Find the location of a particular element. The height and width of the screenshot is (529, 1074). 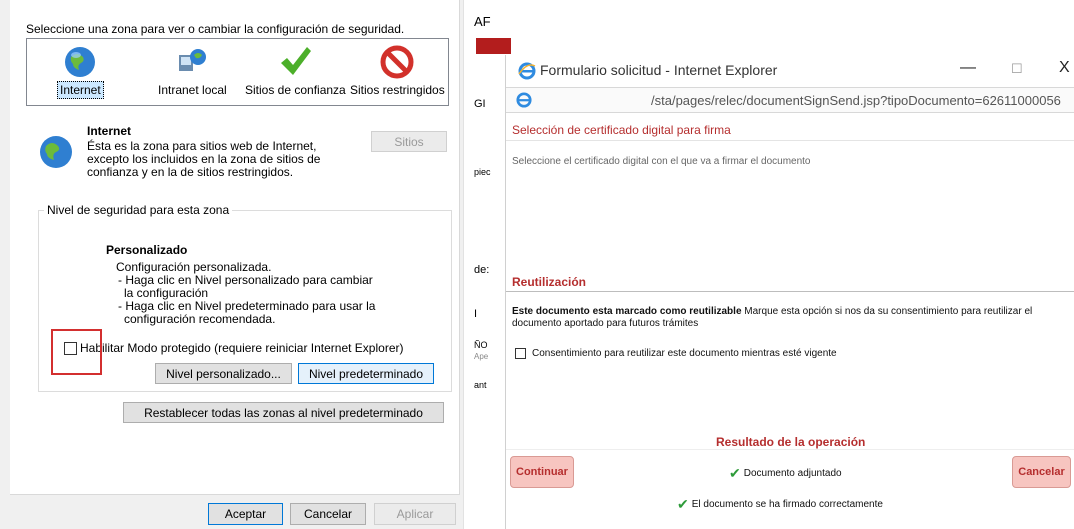

close-icon: X is located at coordinates (1064, 68).